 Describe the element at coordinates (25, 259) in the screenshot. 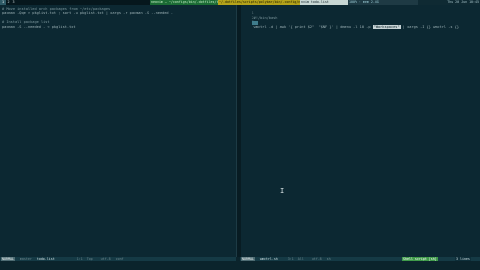

I see `git-branch: master` at that location.